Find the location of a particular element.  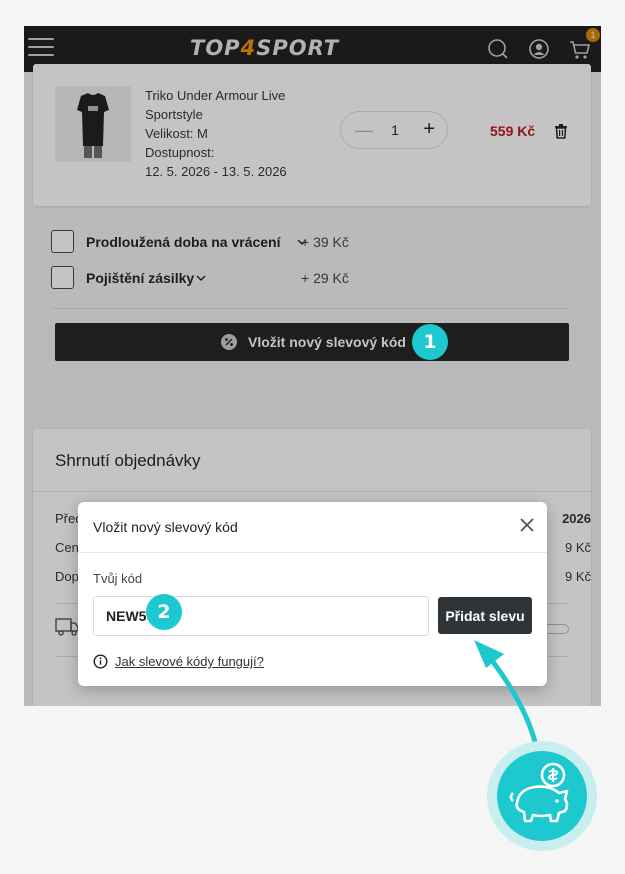

how-discount-codes-work-link: Jak slevové kódy fungují? is located at coordinates (189, 661).